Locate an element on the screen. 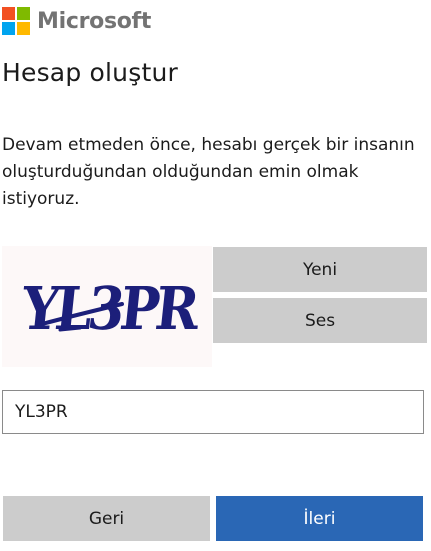  microsoft-logo: Microsoft is located at coordinates (76, 21).